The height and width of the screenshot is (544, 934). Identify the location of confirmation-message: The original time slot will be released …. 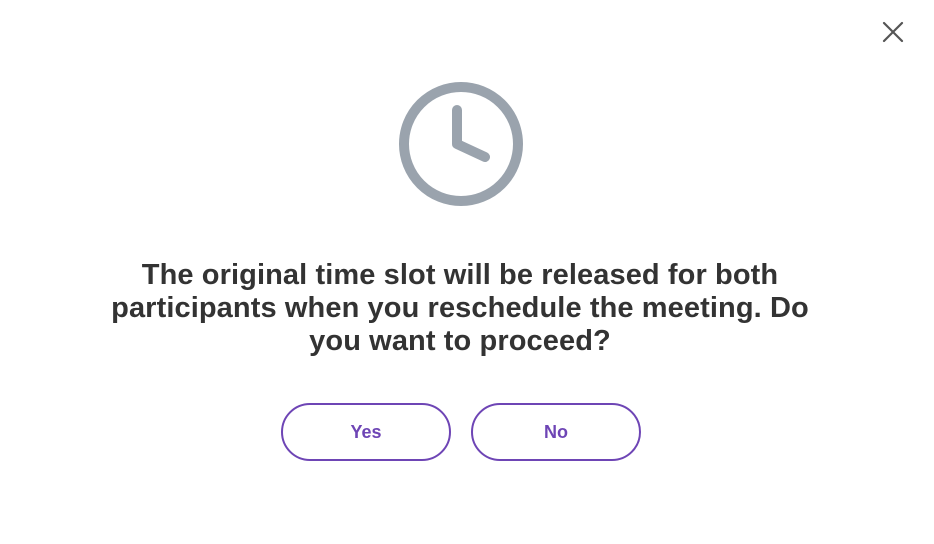
(460, 308).